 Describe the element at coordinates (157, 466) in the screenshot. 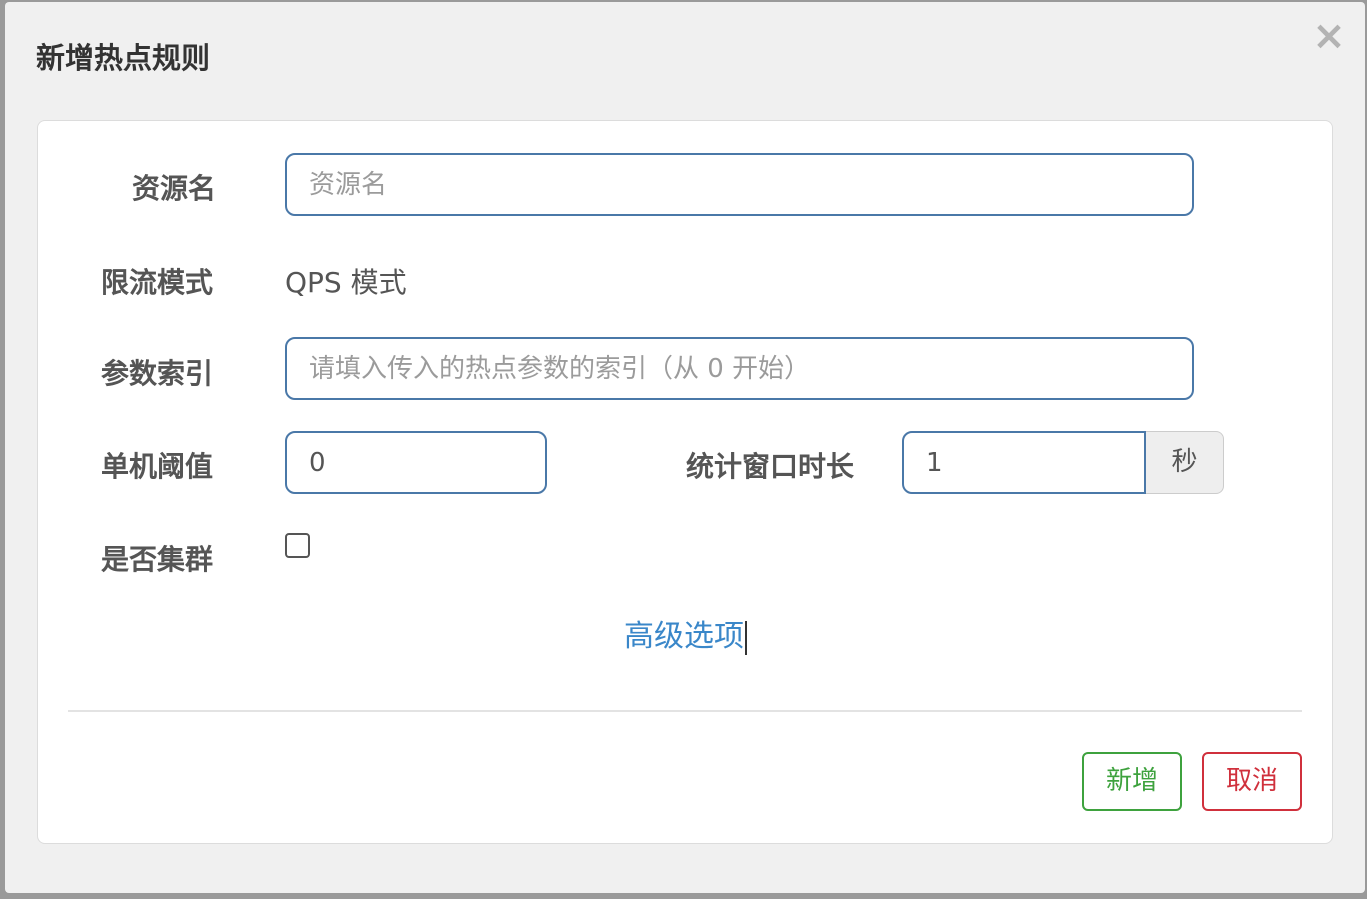

I see `threshold-label: 单机阈值` at that location.